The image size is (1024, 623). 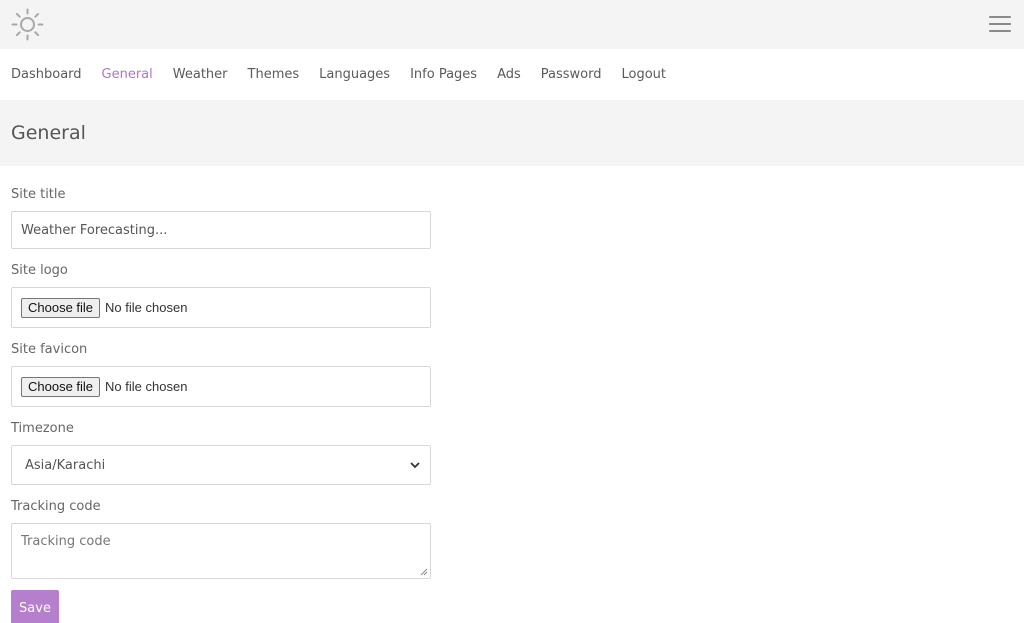 I want to click on tracking-code-group: Tracking code Tracking code, so click(x=221, y=539).